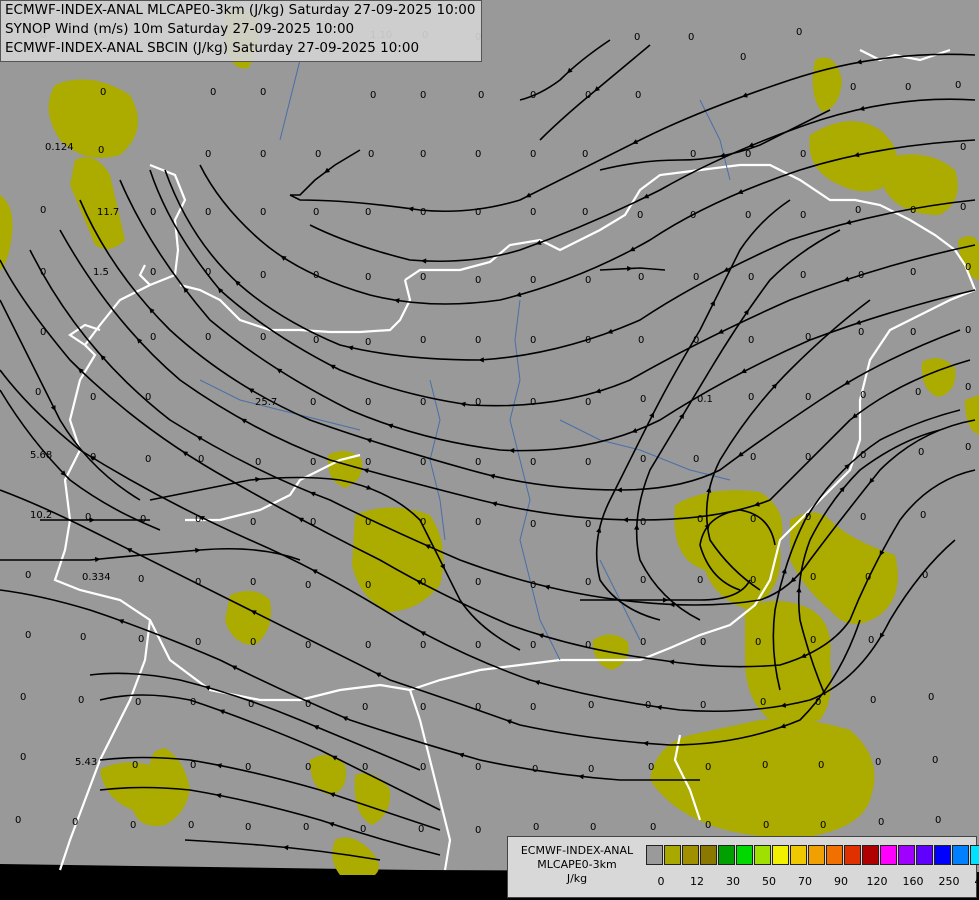 The height and width of the screenshot is (900, 979). Describe the element at coordinates (101, 272) in the screenshot. I see `sbcin-value: 1.5` at that location.